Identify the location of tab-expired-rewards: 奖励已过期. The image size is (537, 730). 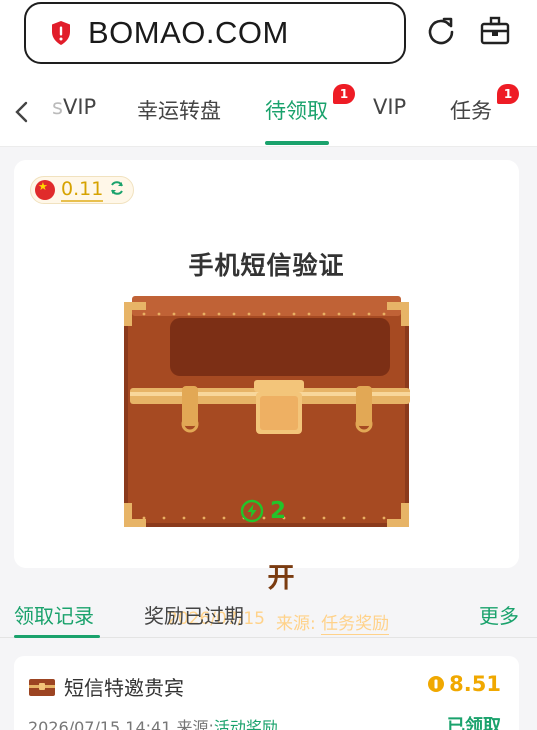
(194, 614).